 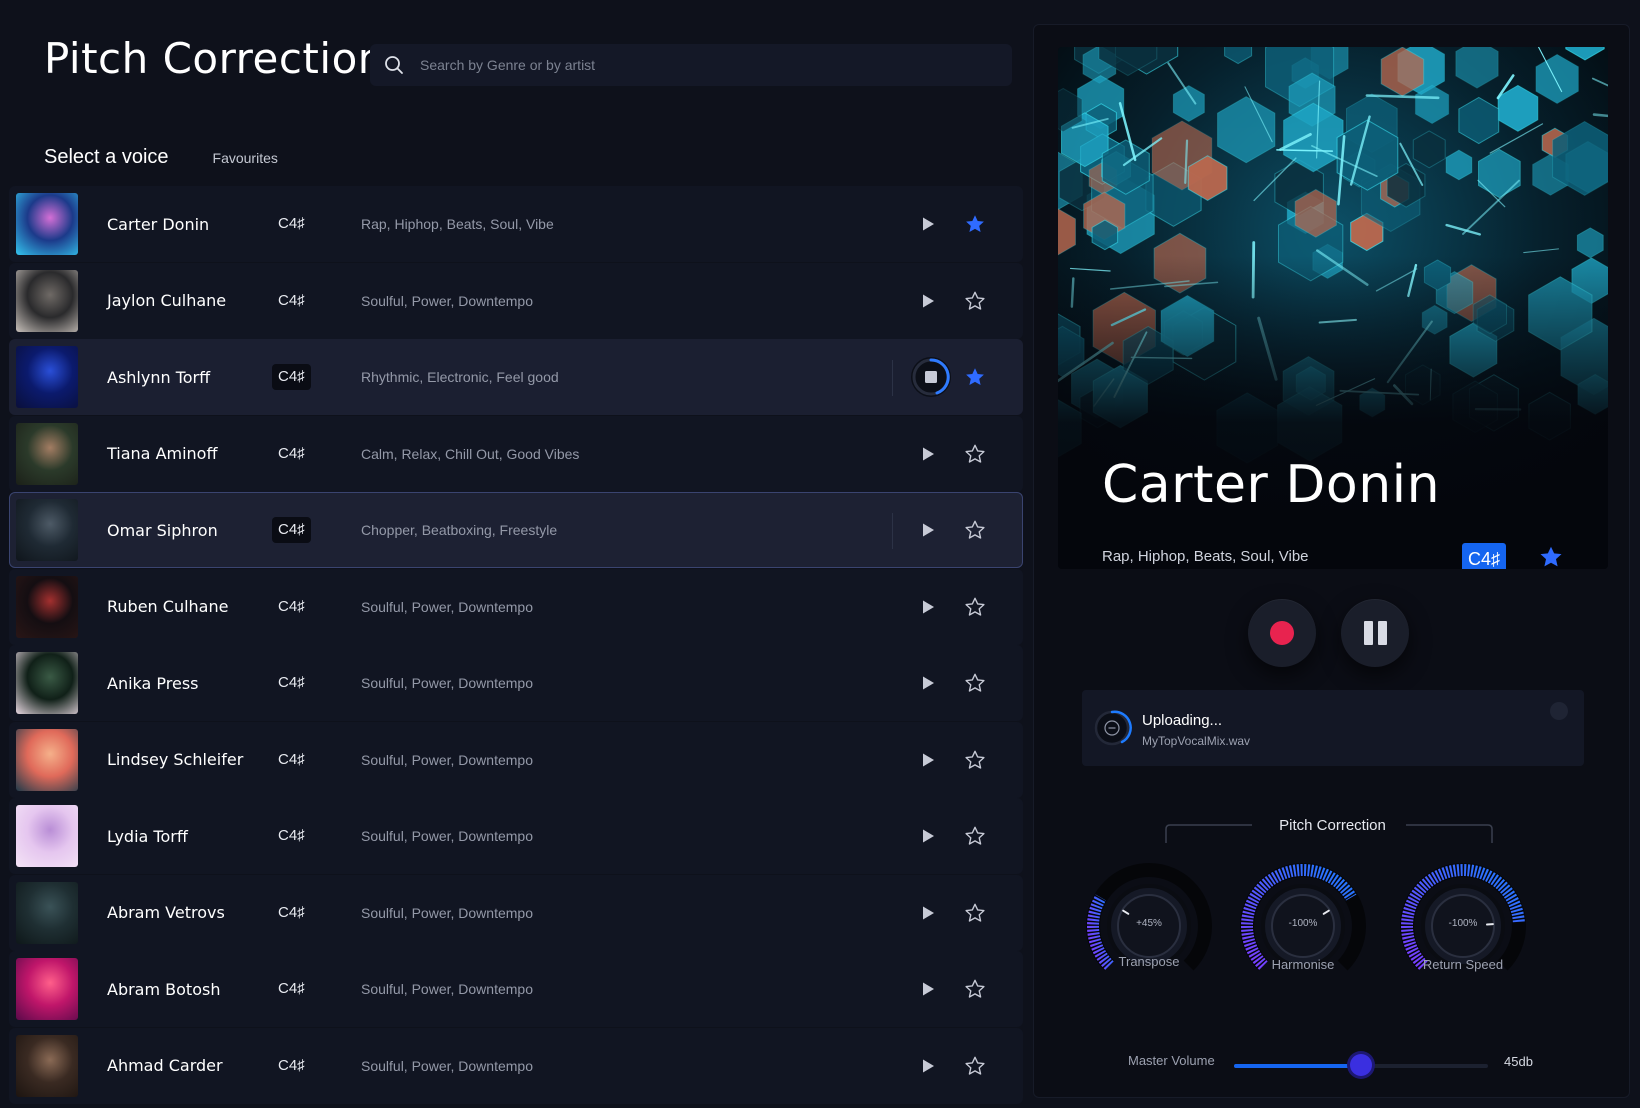 I want to click on list-item: Ahmad Carder C4♯ Soulful, Power, Downtempo, so click(x=516, y=1065).